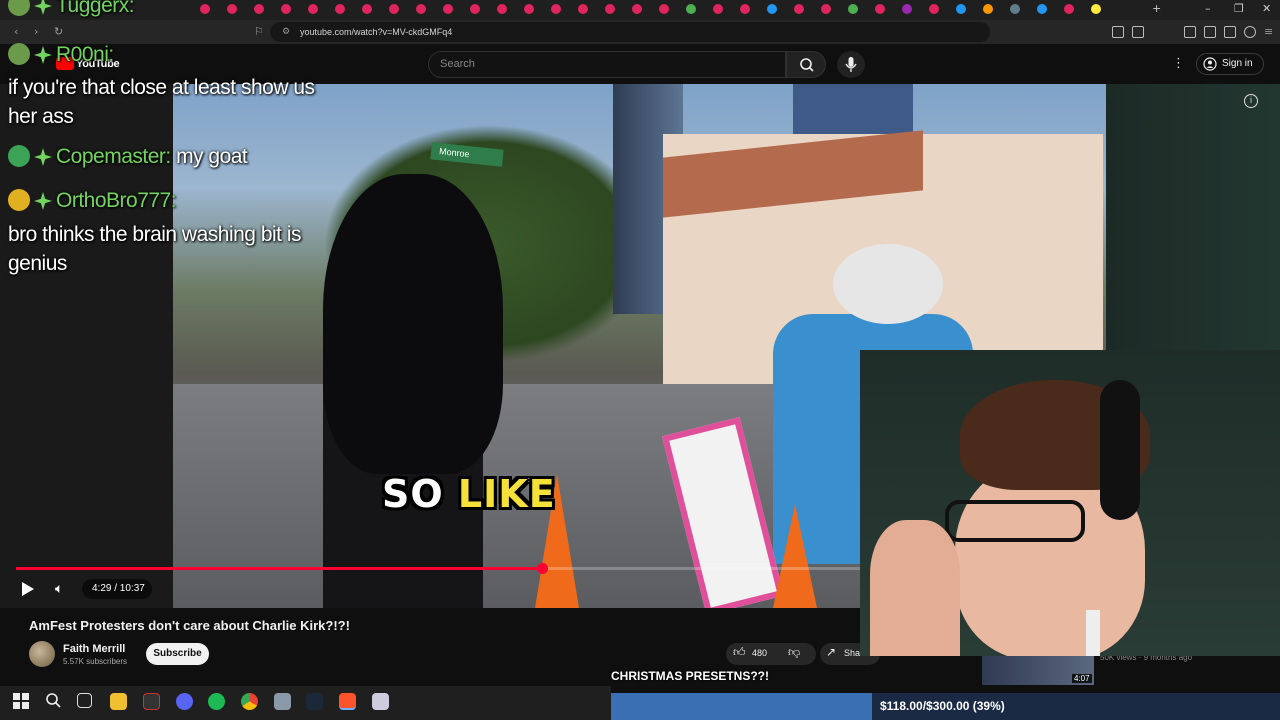 Image resolution: width=1280 pixels, height=720 pixels. I want to click on brave-icon, so click(347, 701).